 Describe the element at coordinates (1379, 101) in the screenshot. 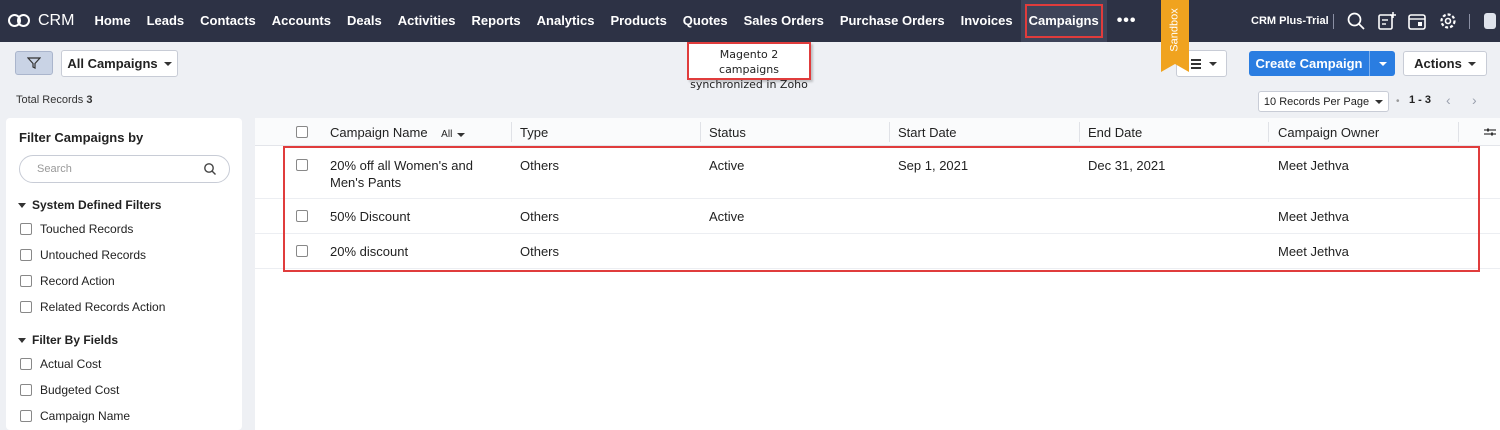

I see `chevron-down-icon` at that location.